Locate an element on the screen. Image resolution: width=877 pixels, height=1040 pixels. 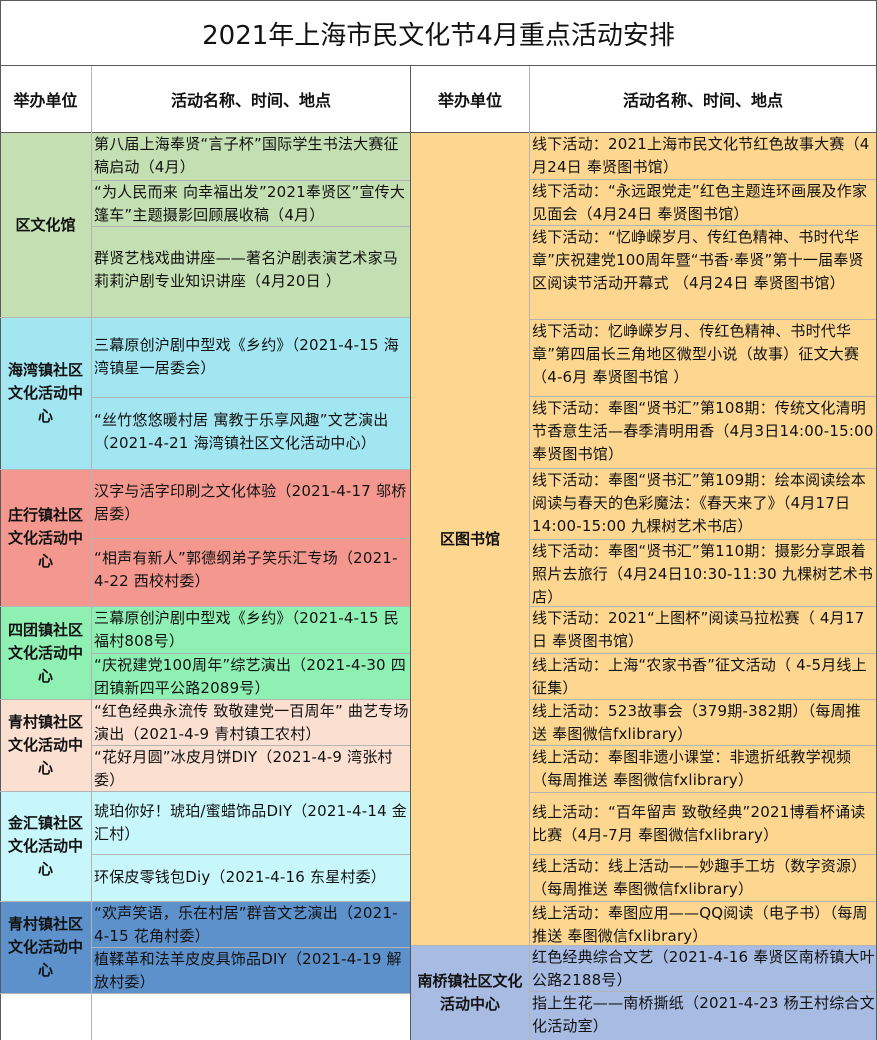
header-unit-right: 举办单位 is located at coordinates (469, 100).